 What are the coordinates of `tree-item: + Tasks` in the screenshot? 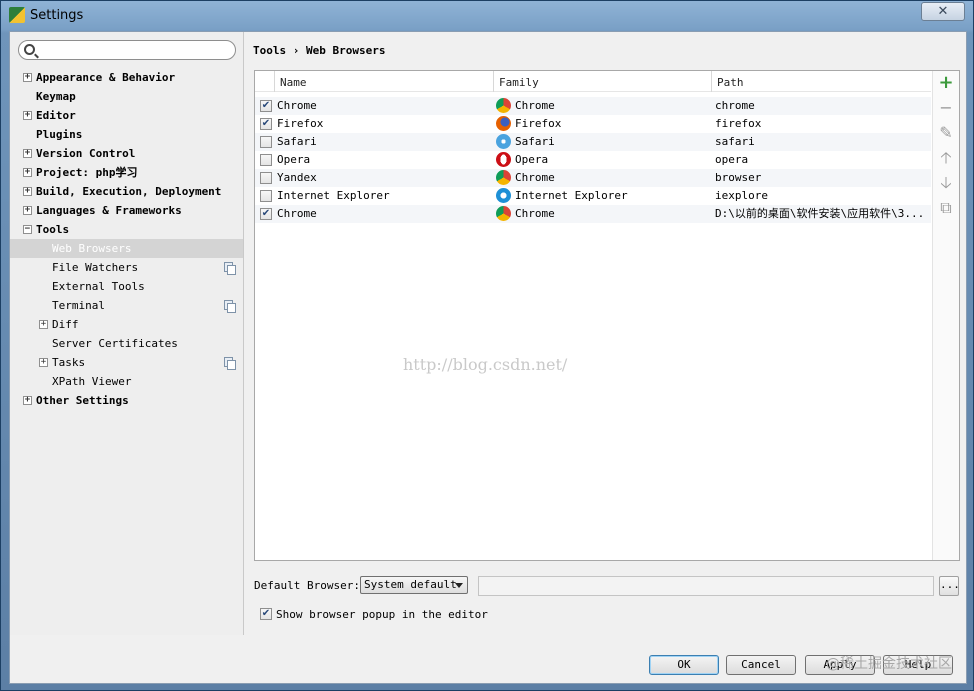 It's located at (126, 362).